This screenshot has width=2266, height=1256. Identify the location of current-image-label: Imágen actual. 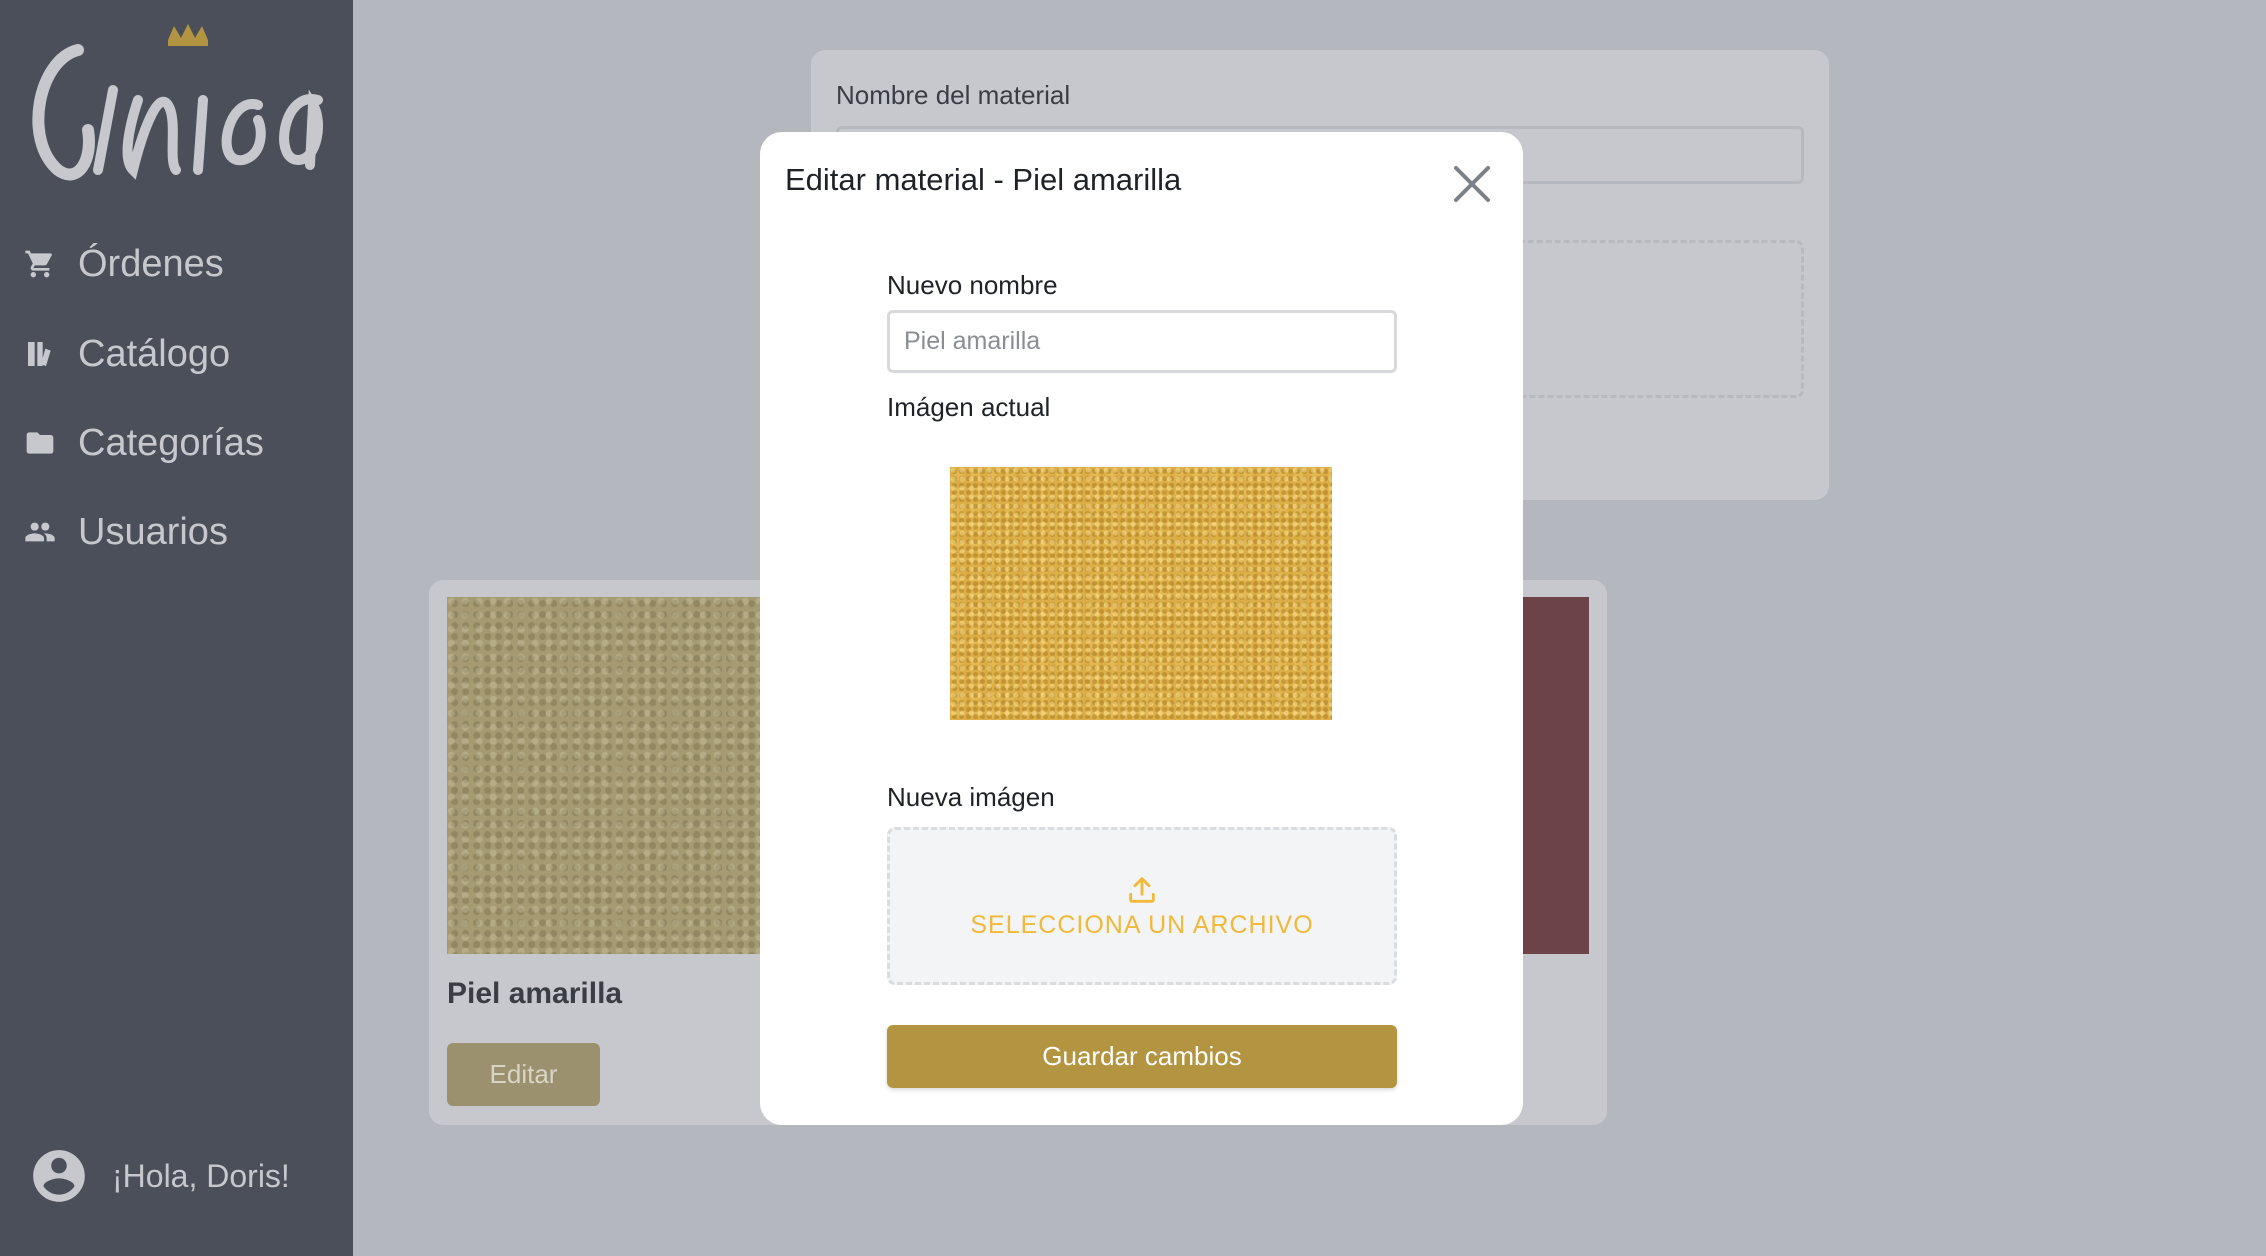
(969, 407).